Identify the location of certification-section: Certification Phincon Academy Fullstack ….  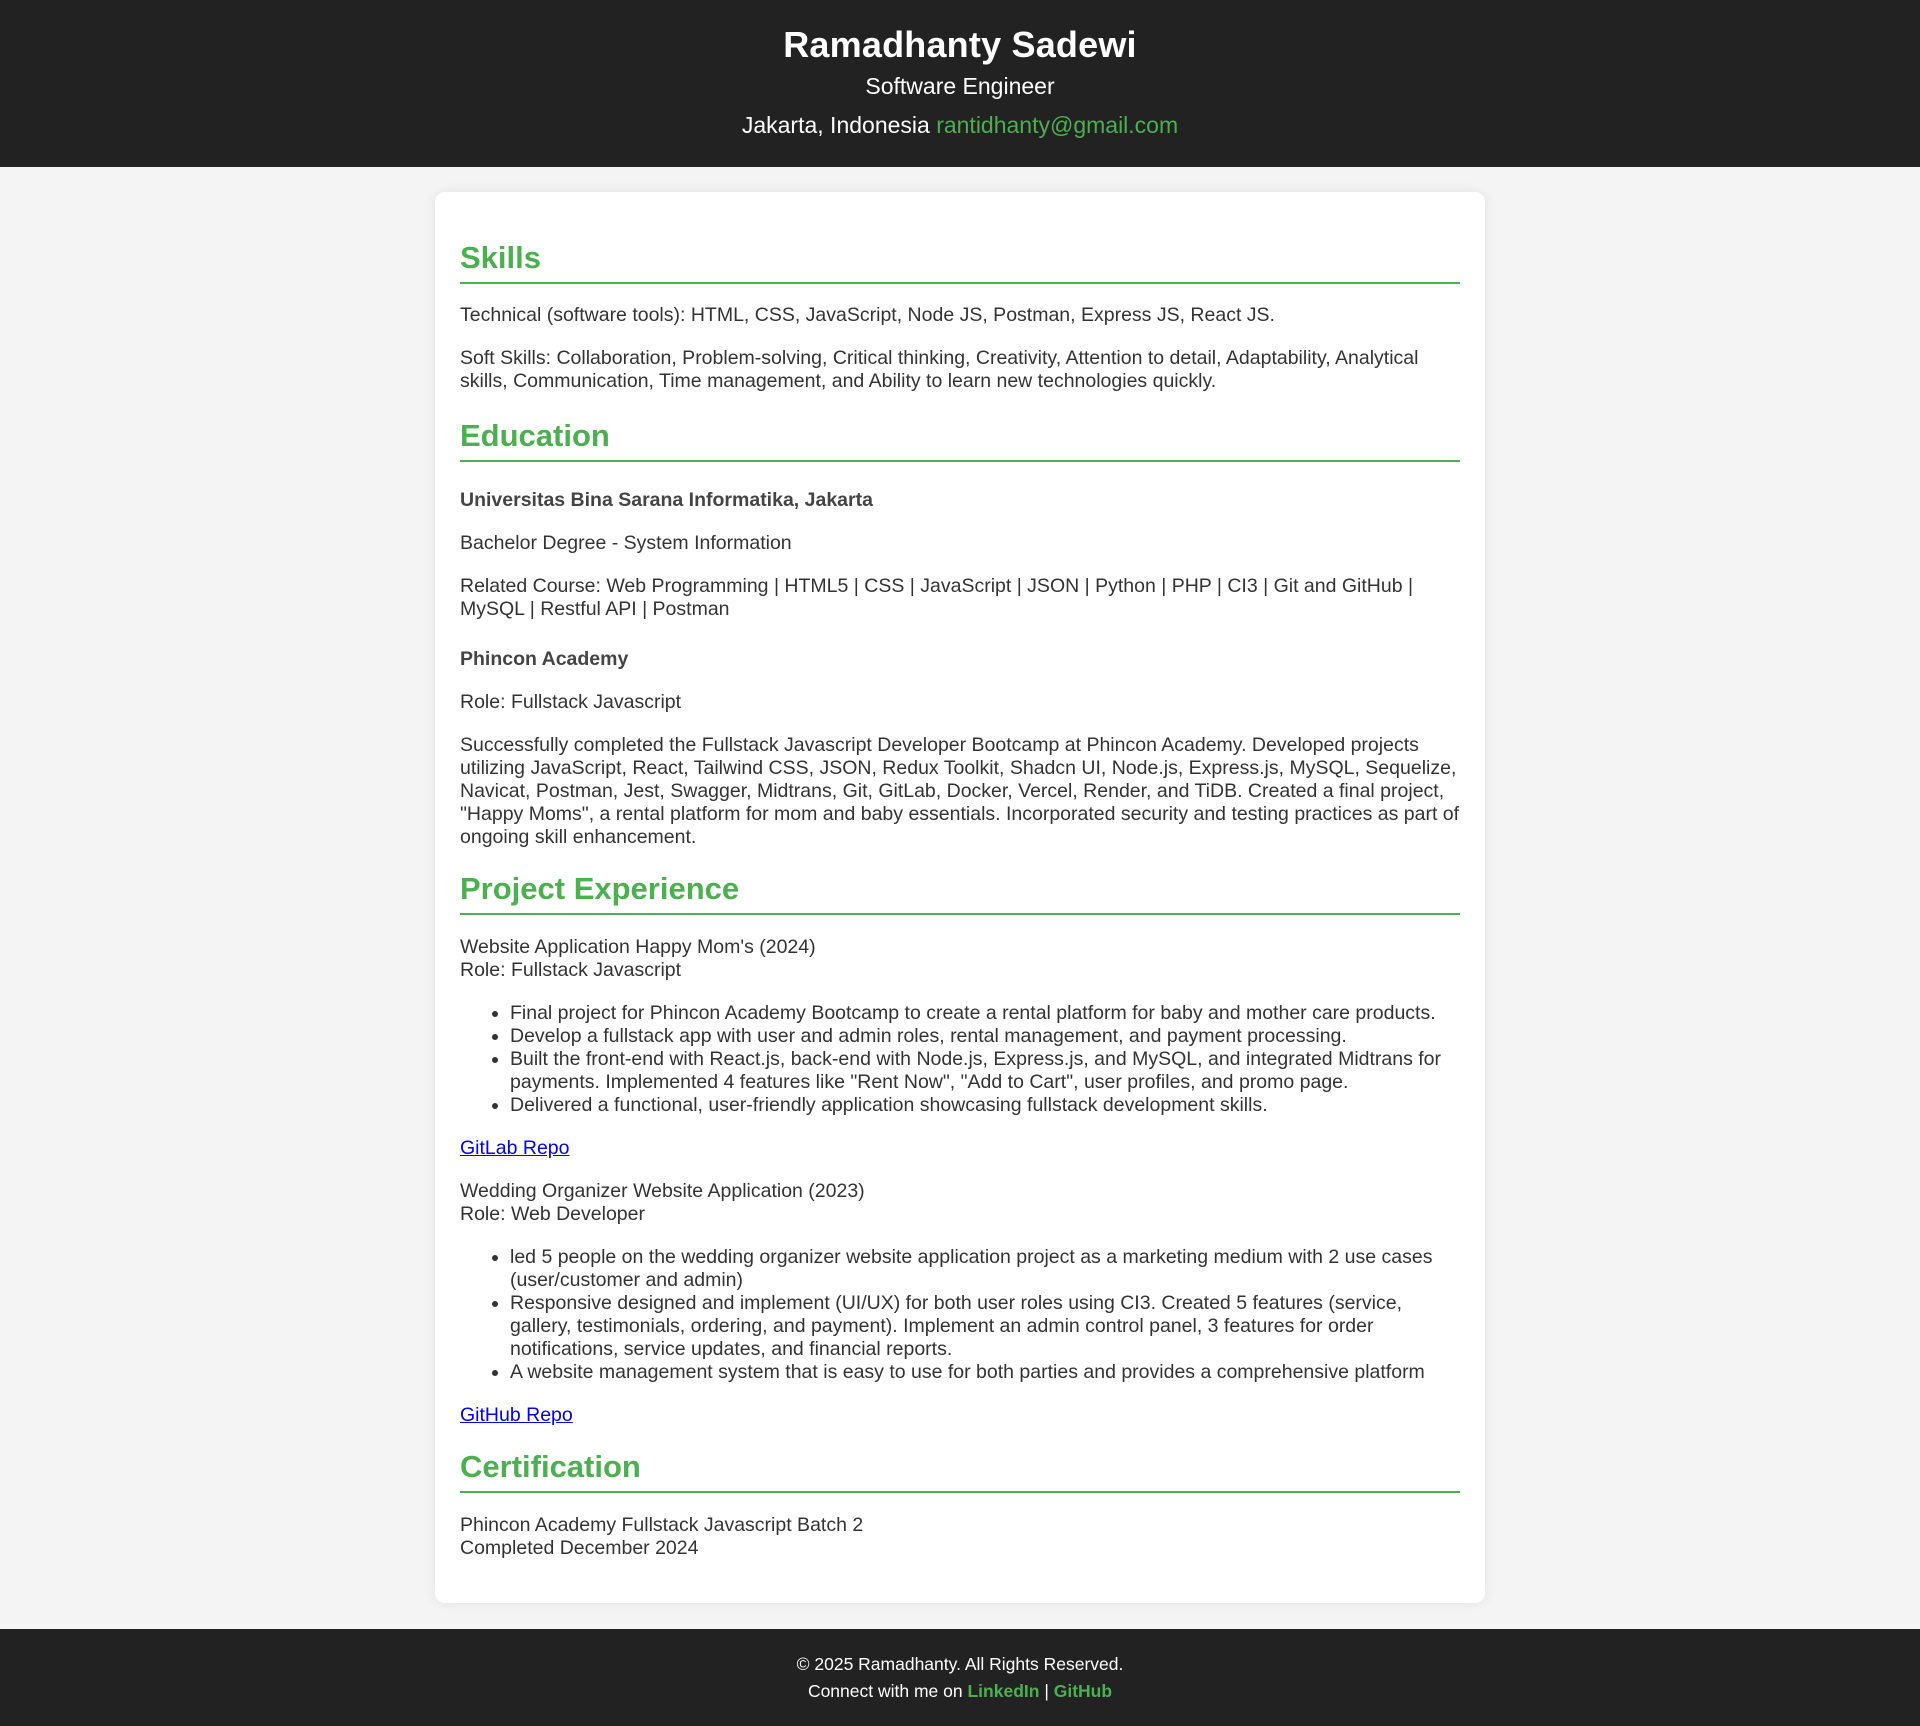
(960, 1504).